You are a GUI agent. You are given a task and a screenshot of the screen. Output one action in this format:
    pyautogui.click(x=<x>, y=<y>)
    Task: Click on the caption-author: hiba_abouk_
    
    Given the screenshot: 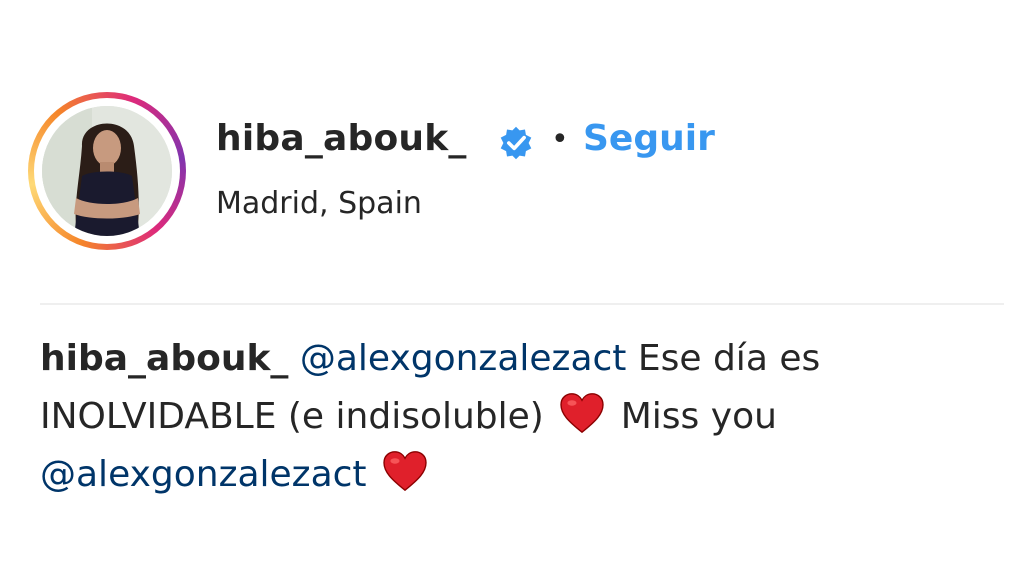 What is the action you would take?
    pyautogui.click(x=164, y=358)
    